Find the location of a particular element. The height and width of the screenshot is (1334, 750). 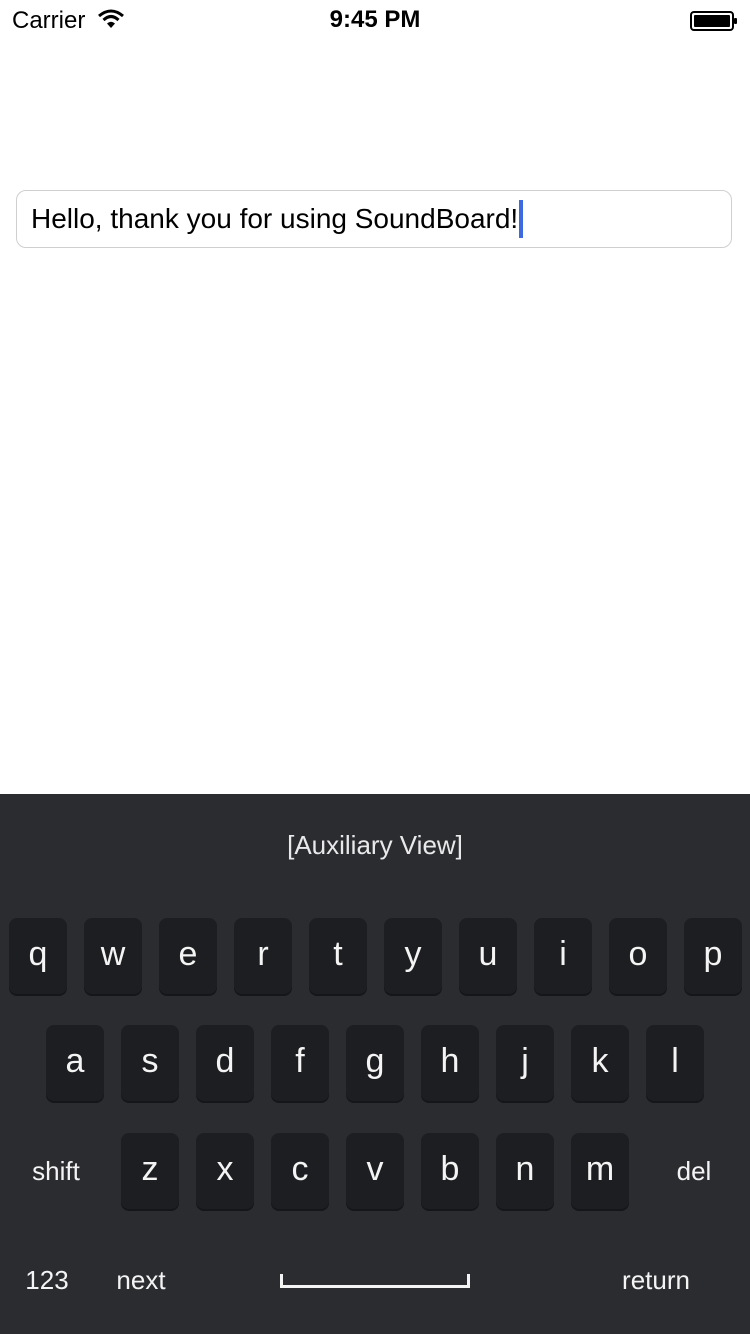

key-g: g is located at coordinates (375, 1063).